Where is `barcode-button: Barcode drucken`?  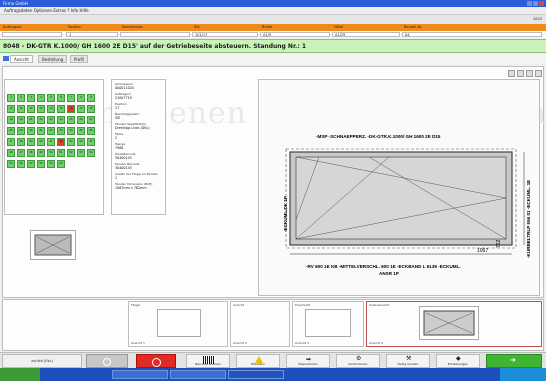 barcode-button: Barcode drucken is located at coordinates (208, 361).